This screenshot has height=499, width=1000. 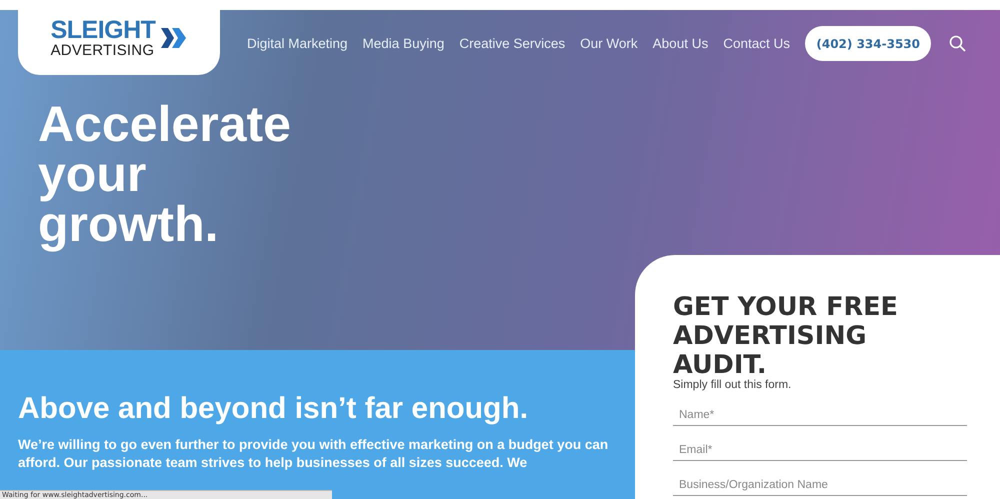 I want to click on nav-link: About Us, so click(x=680, y=43).